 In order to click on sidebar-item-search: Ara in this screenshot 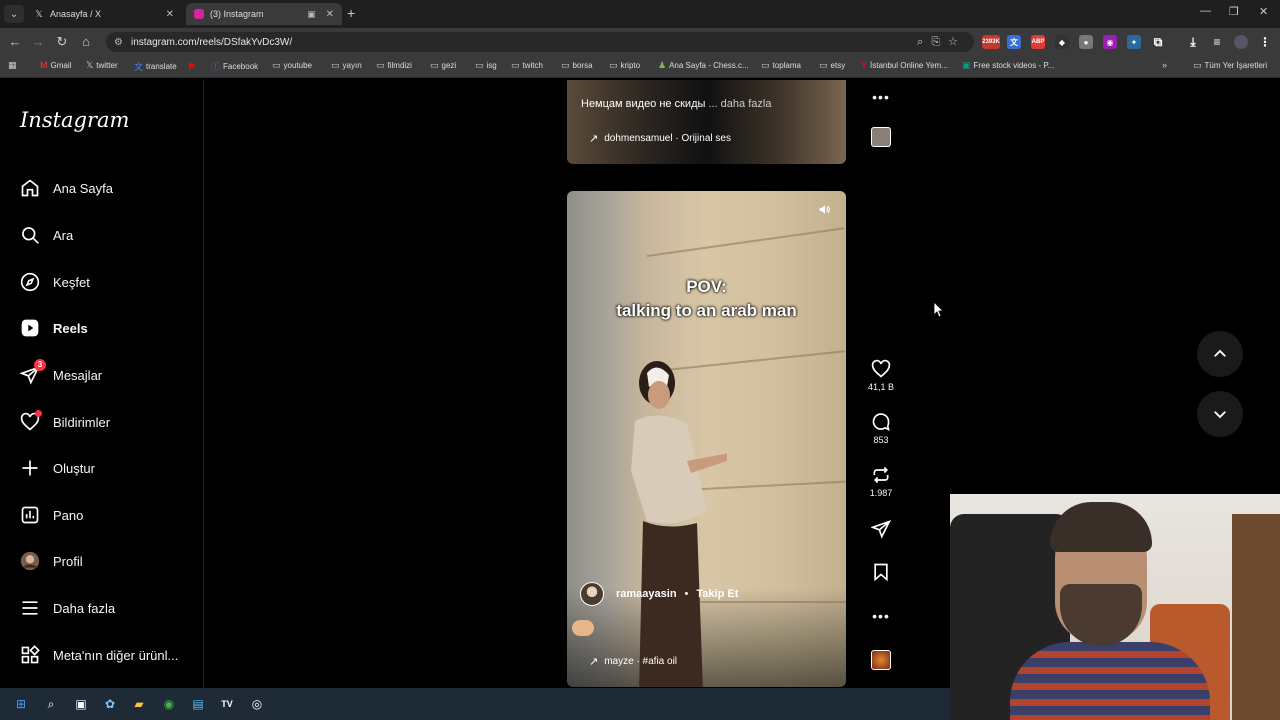, I will do `click(46, 235)`.